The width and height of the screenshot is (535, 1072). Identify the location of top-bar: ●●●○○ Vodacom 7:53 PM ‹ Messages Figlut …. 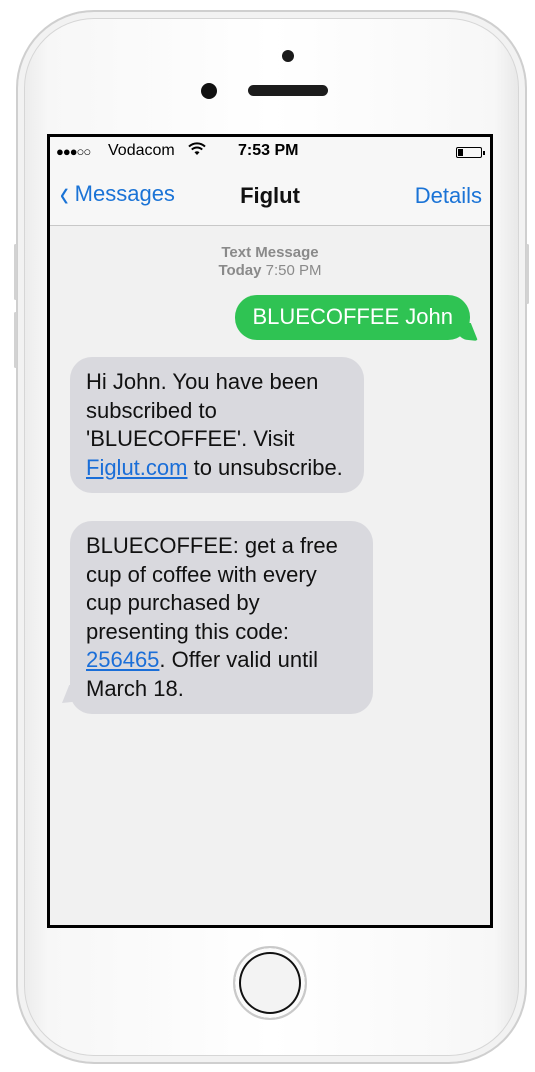
(270, 181).